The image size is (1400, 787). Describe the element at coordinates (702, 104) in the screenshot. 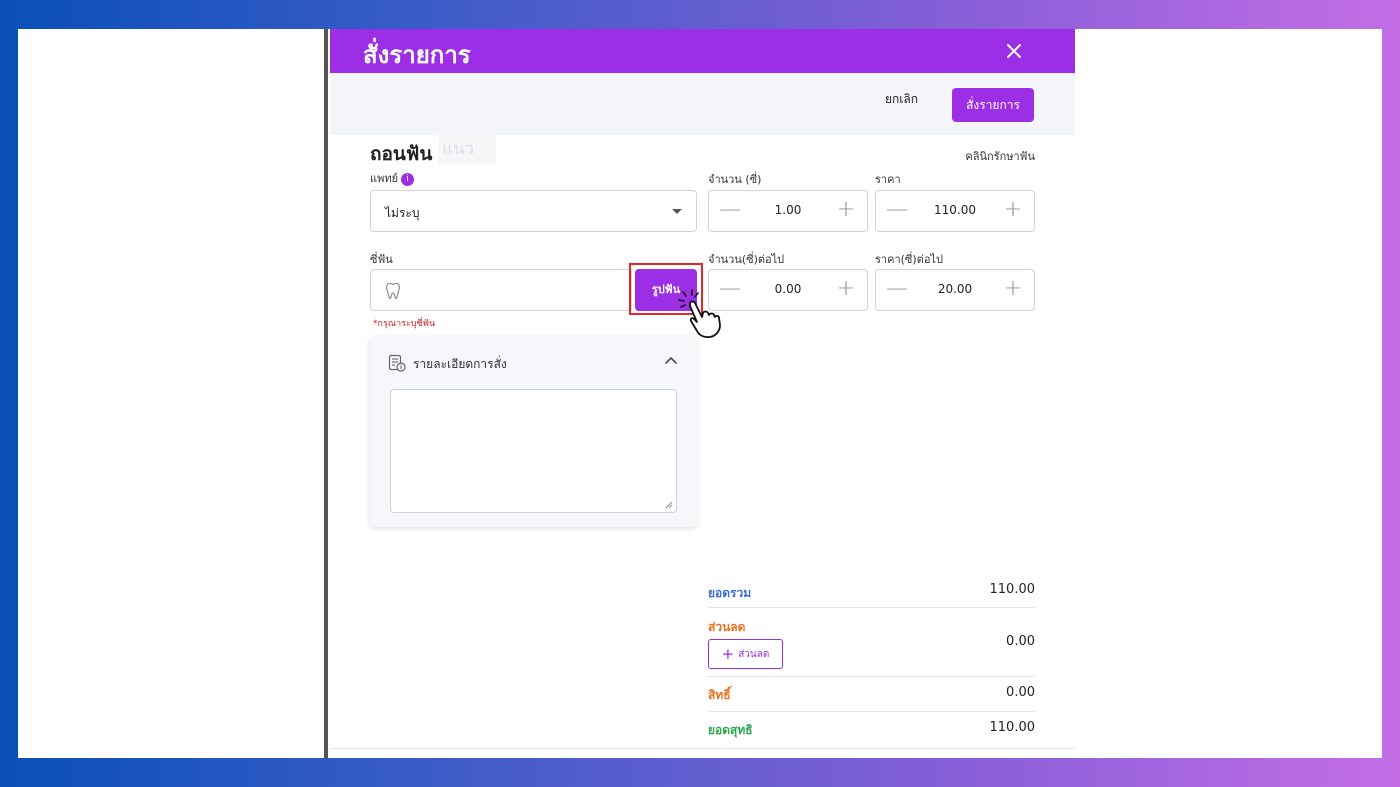

I see `actions-bar: ยกเลิก สั่งรายการ` at that location.